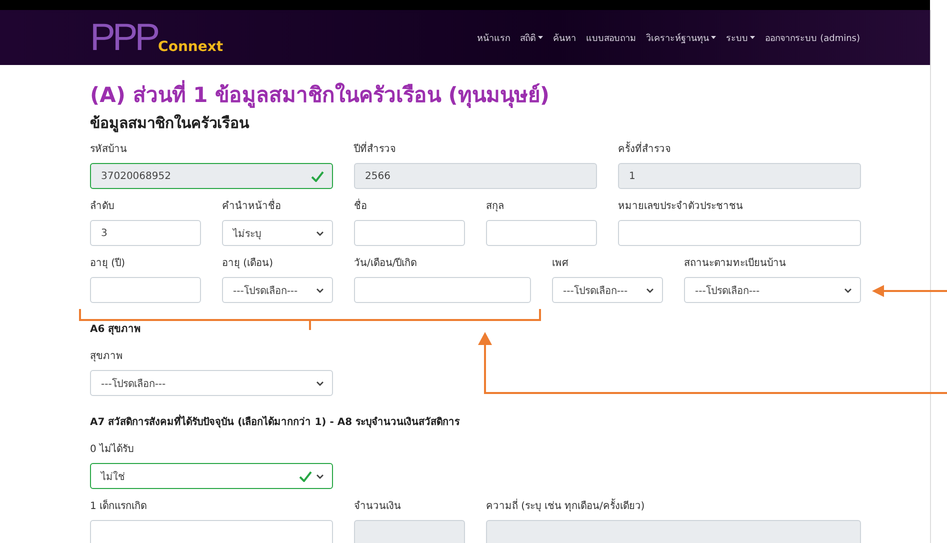  Describe the element at coordinates (386, 263) in the screenshot. I see `field-label: วัน/เดือน/ปีเกิด` at that location.